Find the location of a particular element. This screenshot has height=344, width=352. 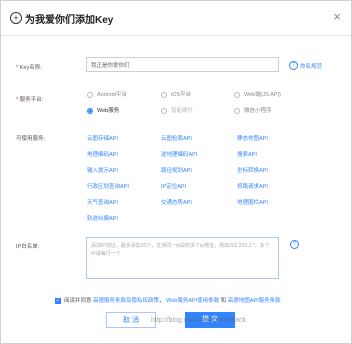

close-icon: × is located at coordinates (337, 16).